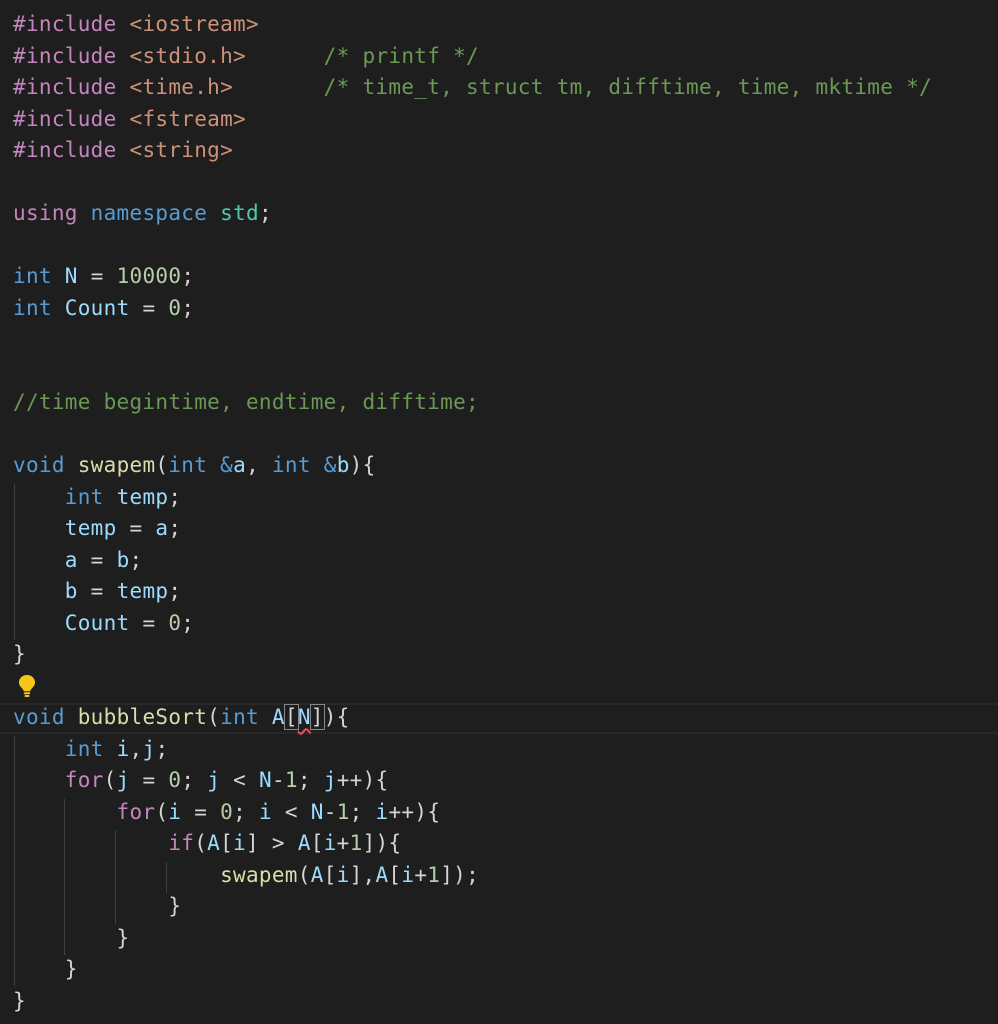 This screenshot has height=1024, width=998. What do you see at coordinates (472, 25) in the screenshot?
I see `code-line: #include <iostream>` at bounding box center [472, 25].